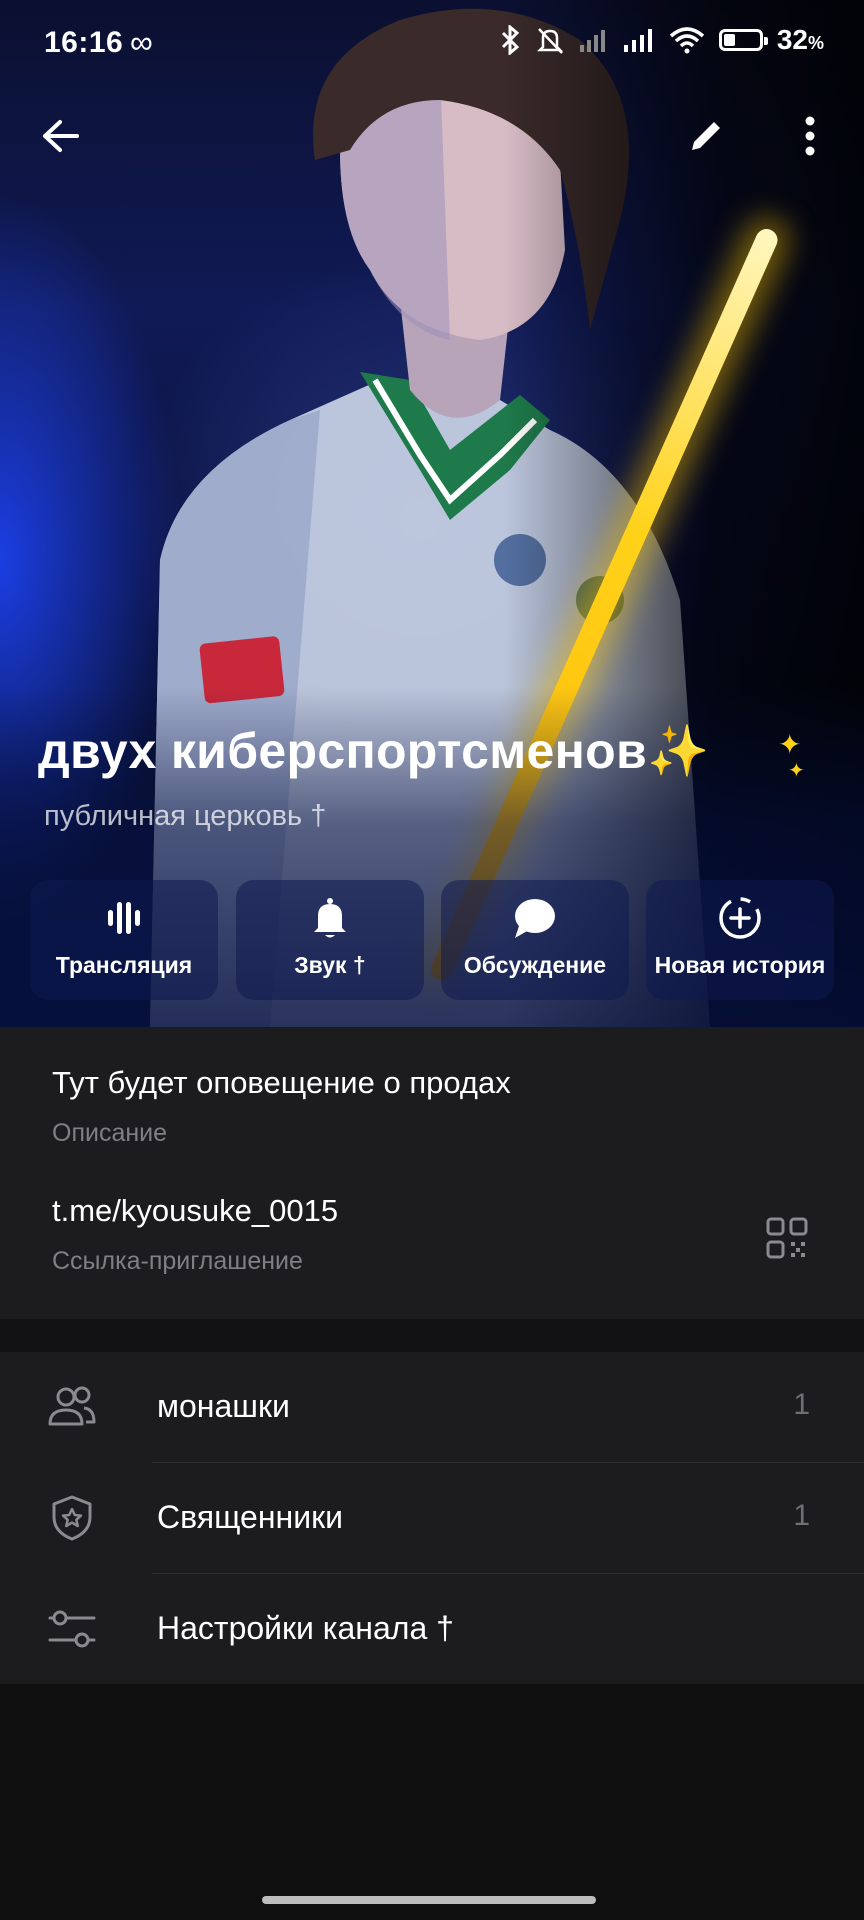 The image size is (864, 1920). I want to click on admins-row: Священники 1, so click(432, 1518).